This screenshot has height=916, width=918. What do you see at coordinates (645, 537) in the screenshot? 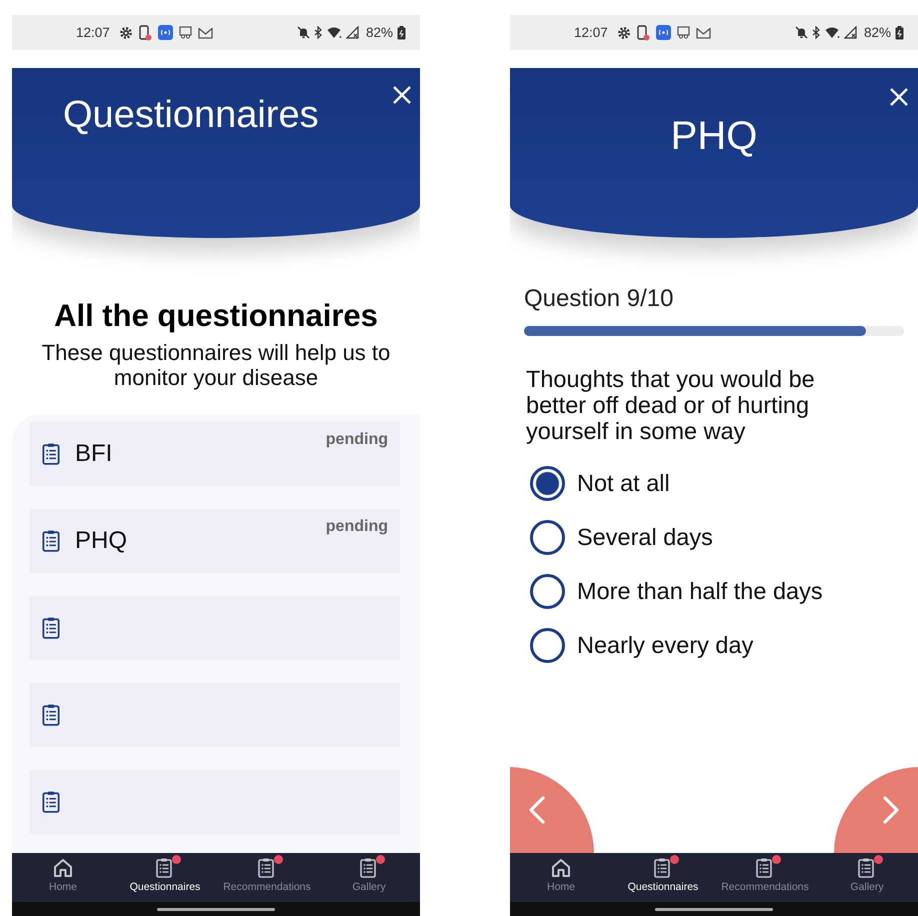
I see `option-label: Several days` at bounding box center [645, 537].